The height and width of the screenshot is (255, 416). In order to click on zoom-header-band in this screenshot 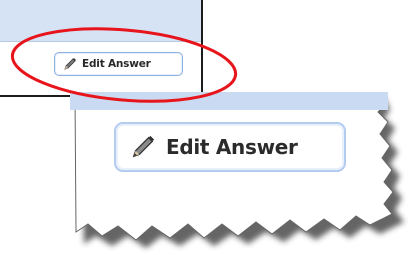, I will do `click(229, 101)`.